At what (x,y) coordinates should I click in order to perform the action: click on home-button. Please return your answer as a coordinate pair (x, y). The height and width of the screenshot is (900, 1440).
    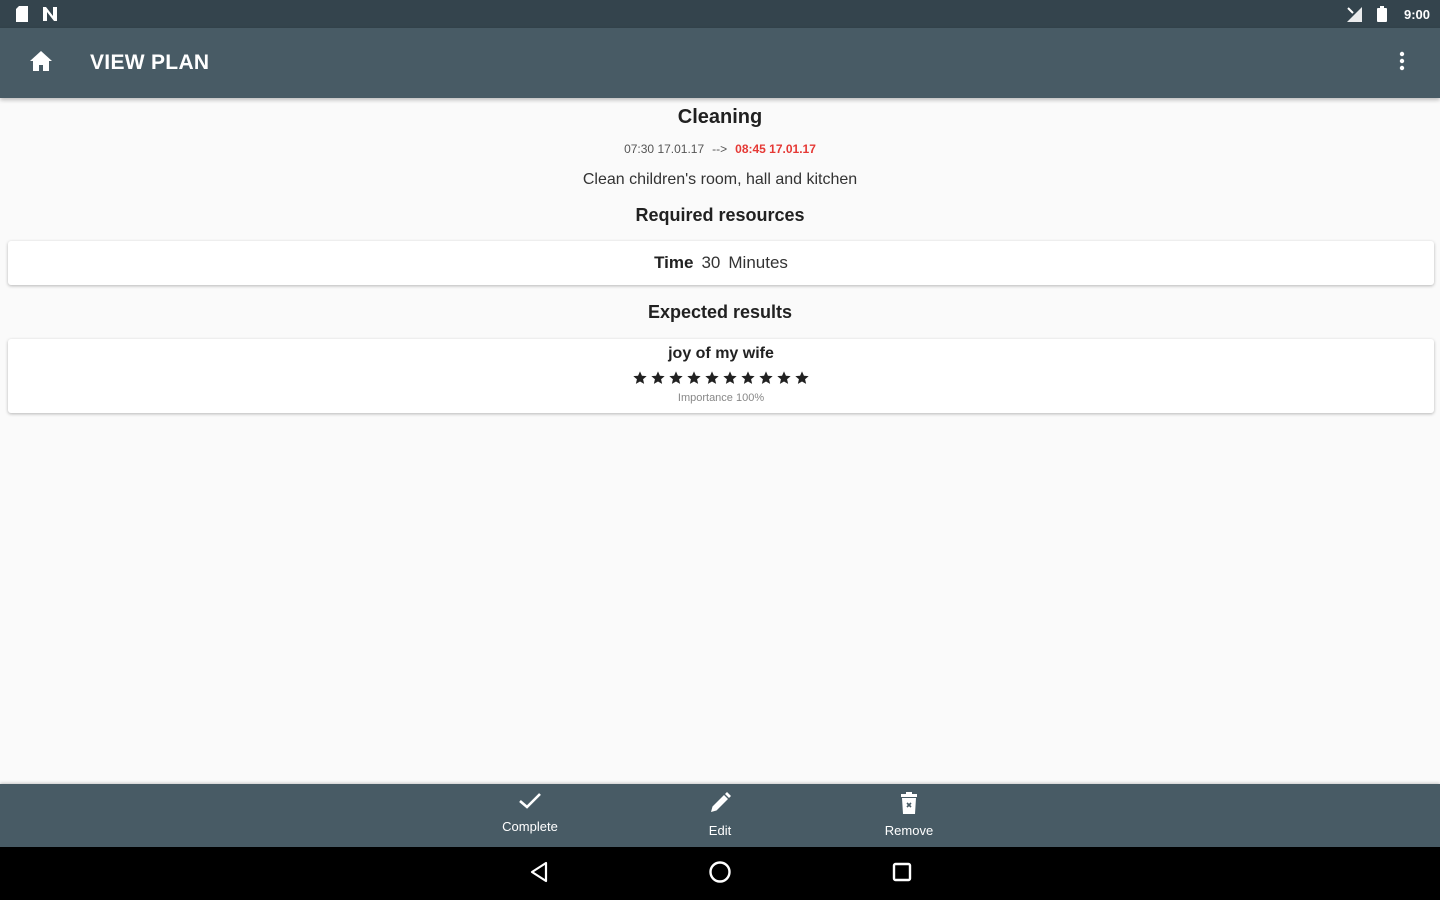
    Looking at the image, I should click on (41, 63).